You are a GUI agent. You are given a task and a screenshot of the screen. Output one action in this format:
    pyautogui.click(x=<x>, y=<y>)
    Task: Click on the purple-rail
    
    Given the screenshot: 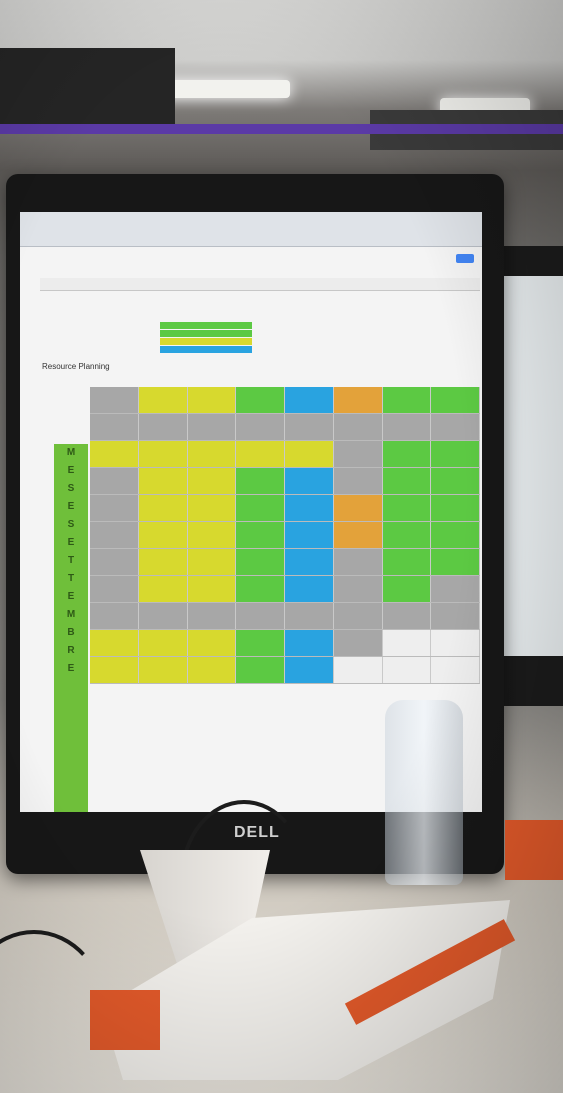 What is the action you would take?
    pyautogui.click(x=281, y=129)
    